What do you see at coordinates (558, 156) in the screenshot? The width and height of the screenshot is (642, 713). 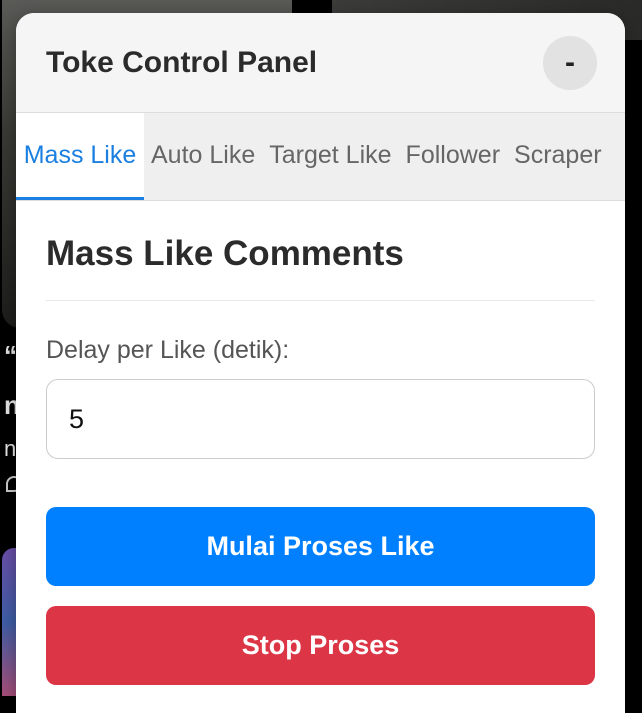 I see `tab-scraper: Scraper` at bounding box center [558, 156].